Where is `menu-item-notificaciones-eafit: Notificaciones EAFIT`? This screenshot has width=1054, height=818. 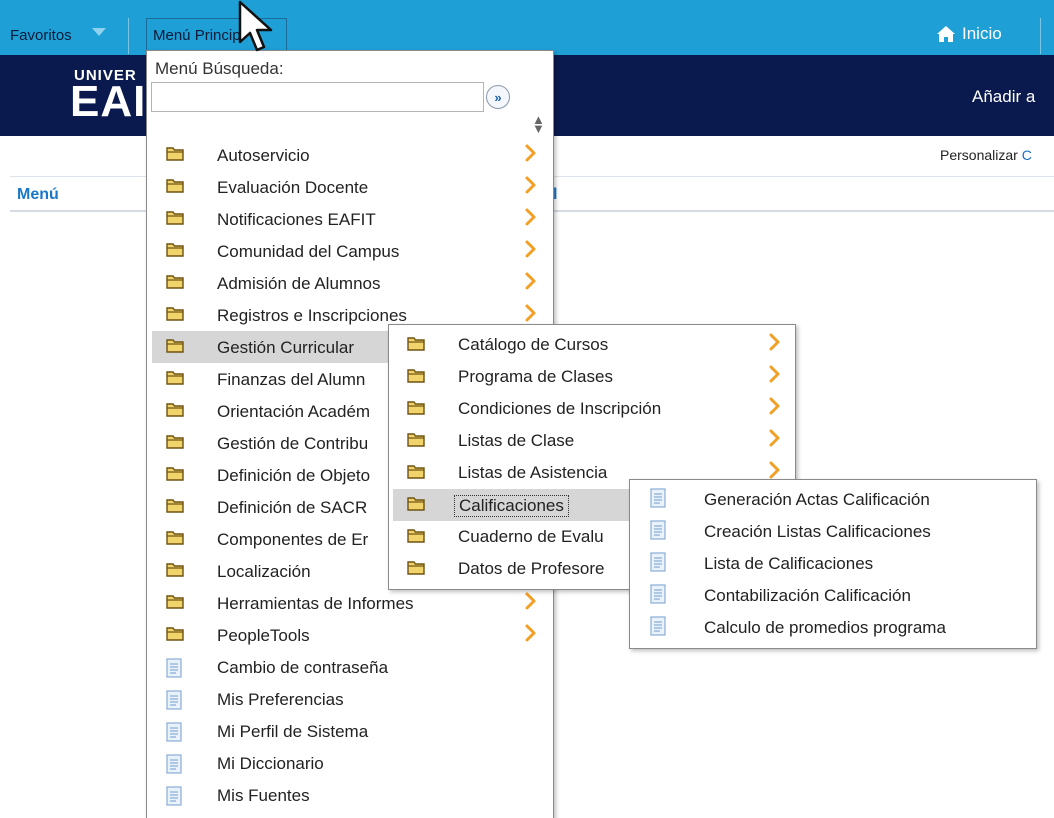 menu-item-notificaciones-eafit: Notificaciones EAFIT is located at coordinates (351, 219).